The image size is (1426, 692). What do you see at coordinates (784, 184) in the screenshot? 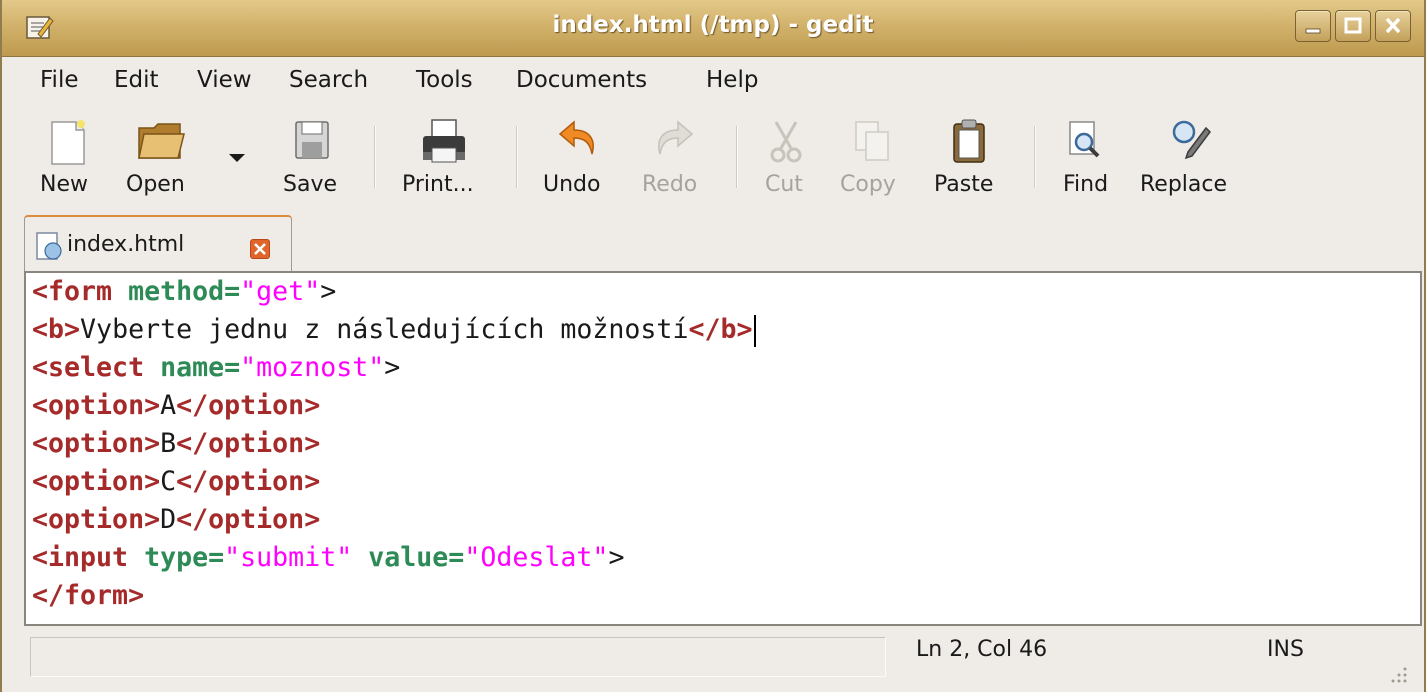
I see `cut-label: Cut` at bounding box center [784, 184].